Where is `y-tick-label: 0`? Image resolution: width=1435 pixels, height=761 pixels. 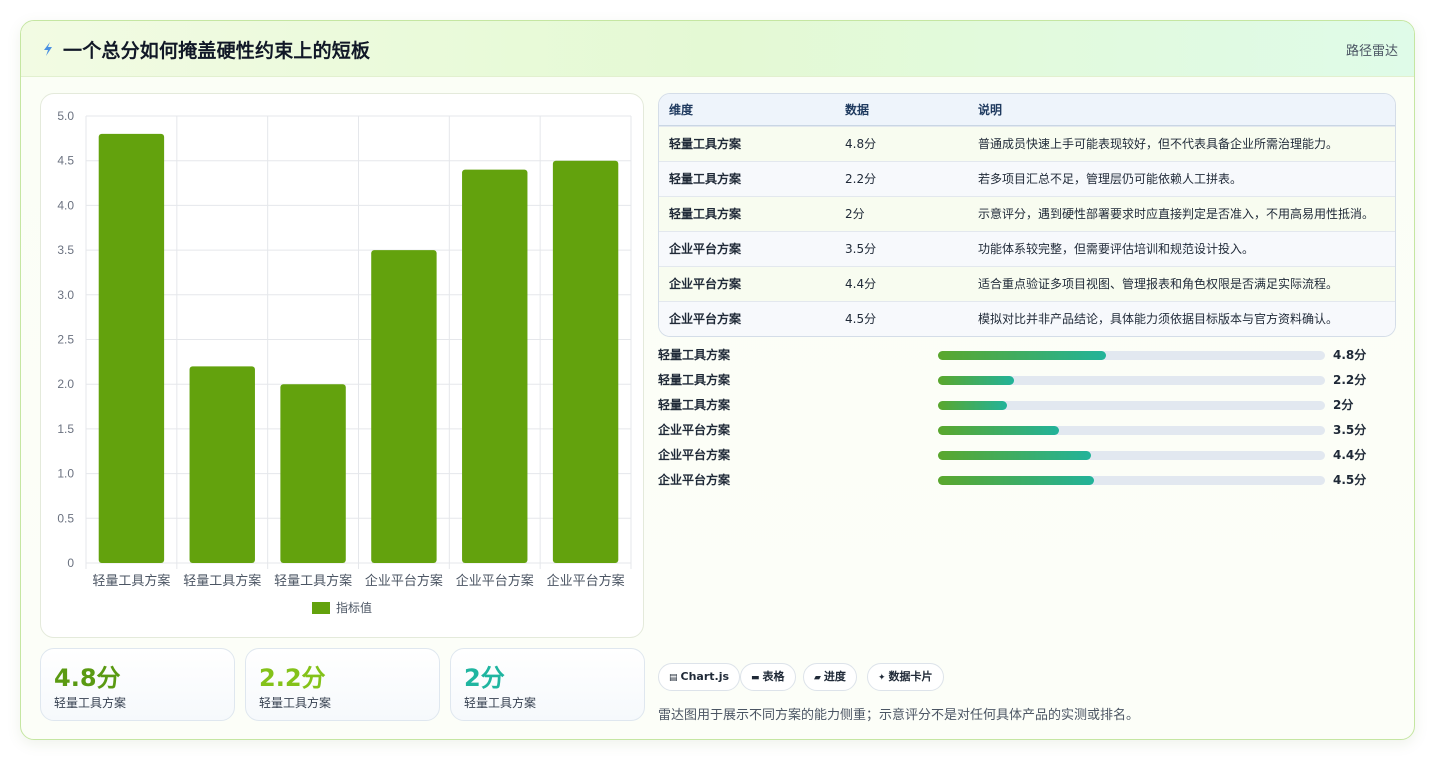
y-tick-label: 0 is located at coordinates (70, 563).